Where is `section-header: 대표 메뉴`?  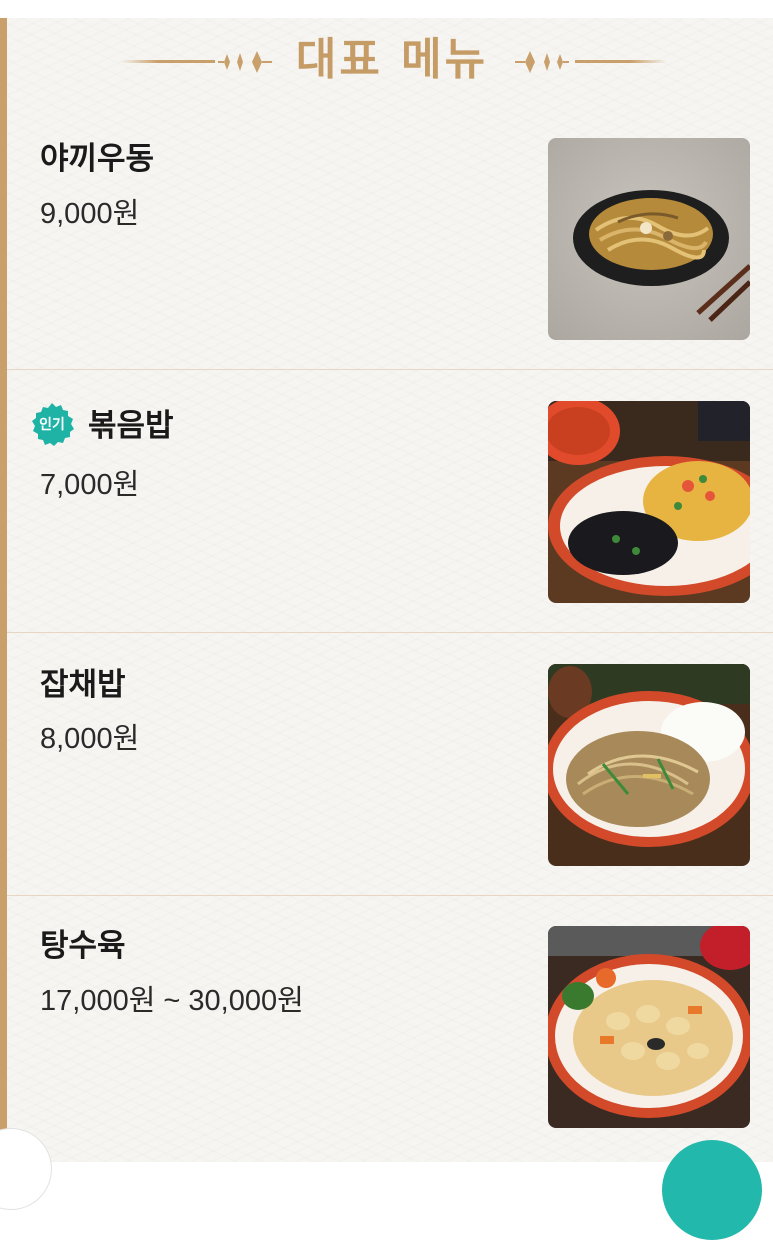 section-header: 대표 메뉴 is located at coordinates (386, 61).